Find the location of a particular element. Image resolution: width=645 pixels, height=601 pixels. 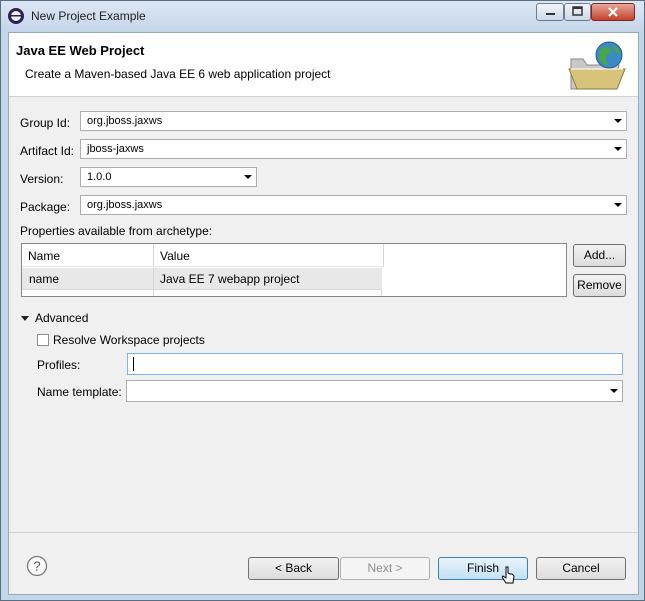

column-header-value: Value is located at coordinates (269, 255).